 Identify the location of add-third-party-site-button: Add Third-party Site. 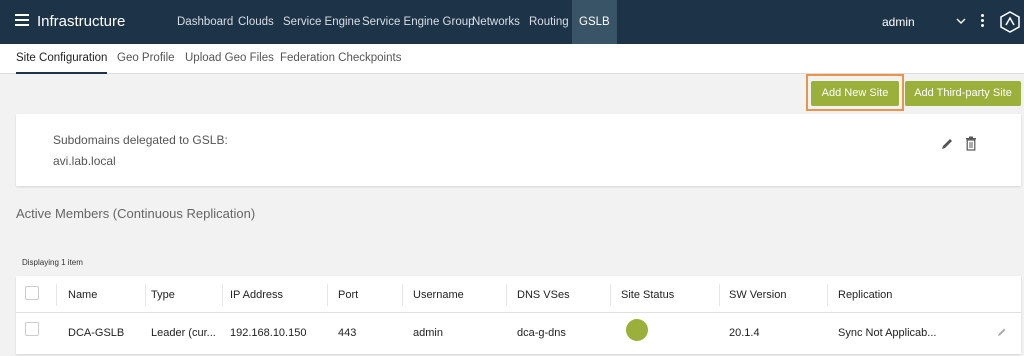
(963, 93).